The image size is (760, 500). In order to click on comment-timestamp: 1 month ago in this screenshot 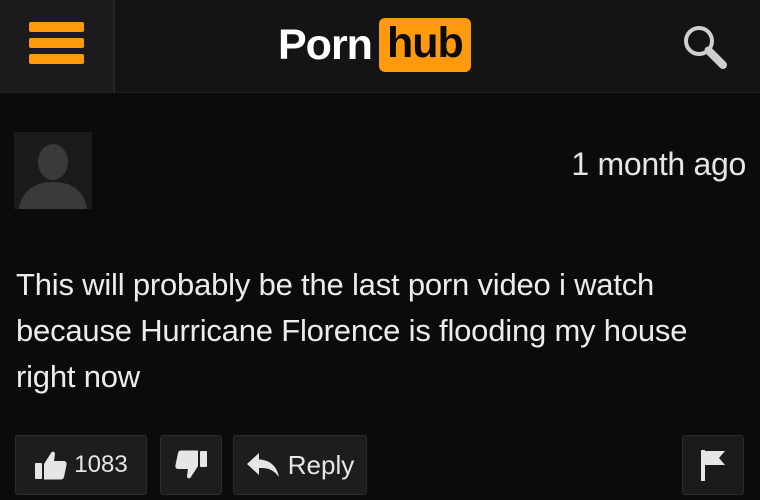, I will do `click(658, 164)`.